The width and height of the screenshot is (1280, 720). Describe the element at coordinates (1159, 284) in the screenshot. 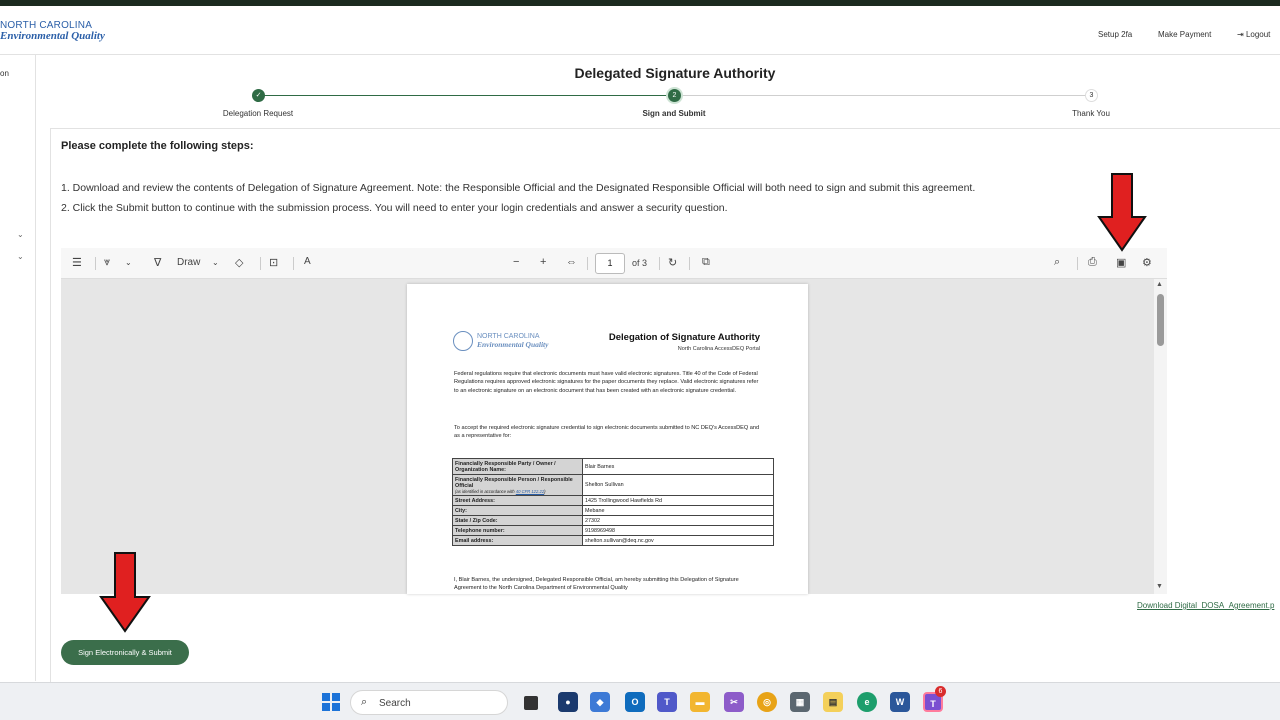

I see `scroll-up-icon: ▲` at that location.